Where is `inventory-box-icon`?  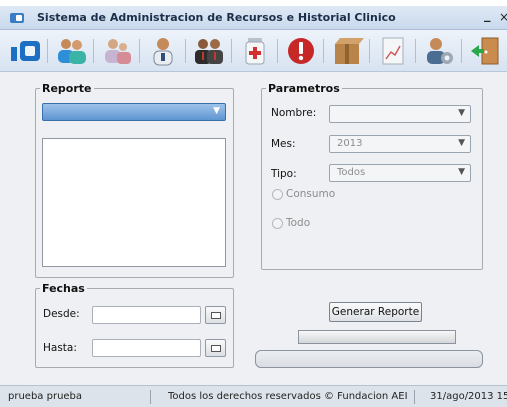
inventory-box-icon is located at coordinates (347, 51).